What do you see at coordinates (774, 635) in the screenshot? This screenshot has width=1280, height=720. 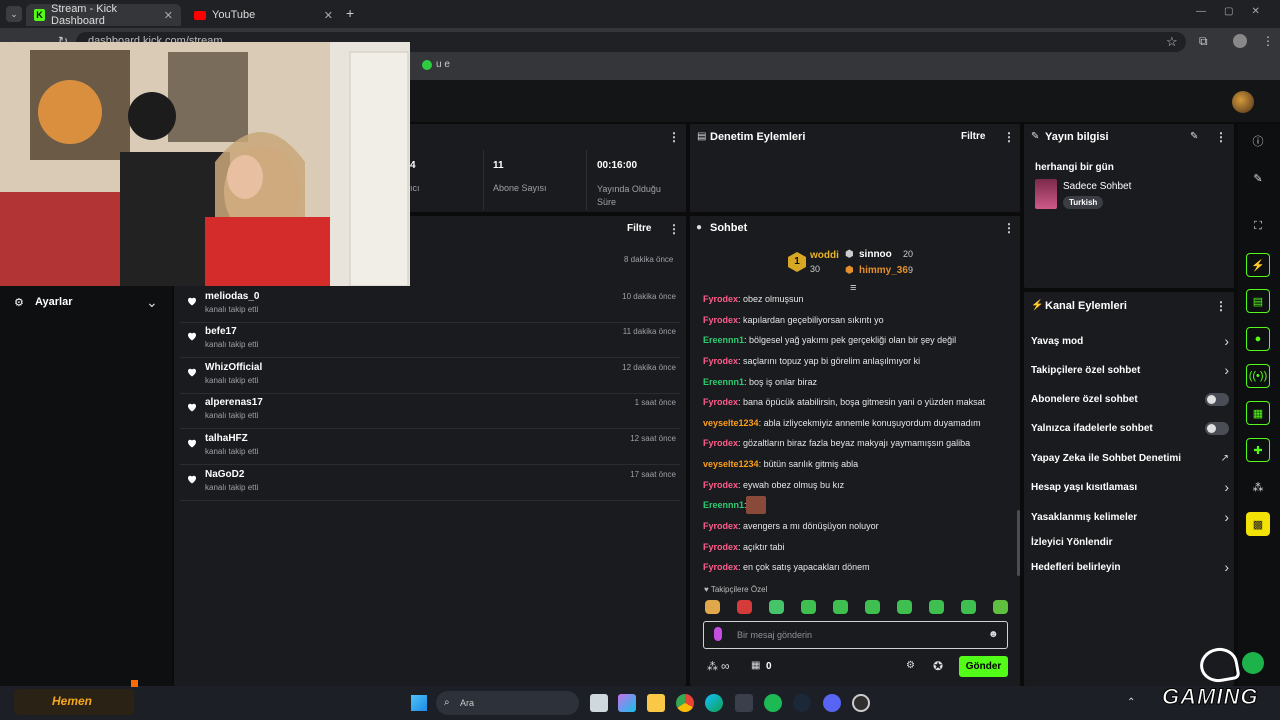 I see `chat-input: Bir mesaj gönderin` at bounding box center [774, 635].